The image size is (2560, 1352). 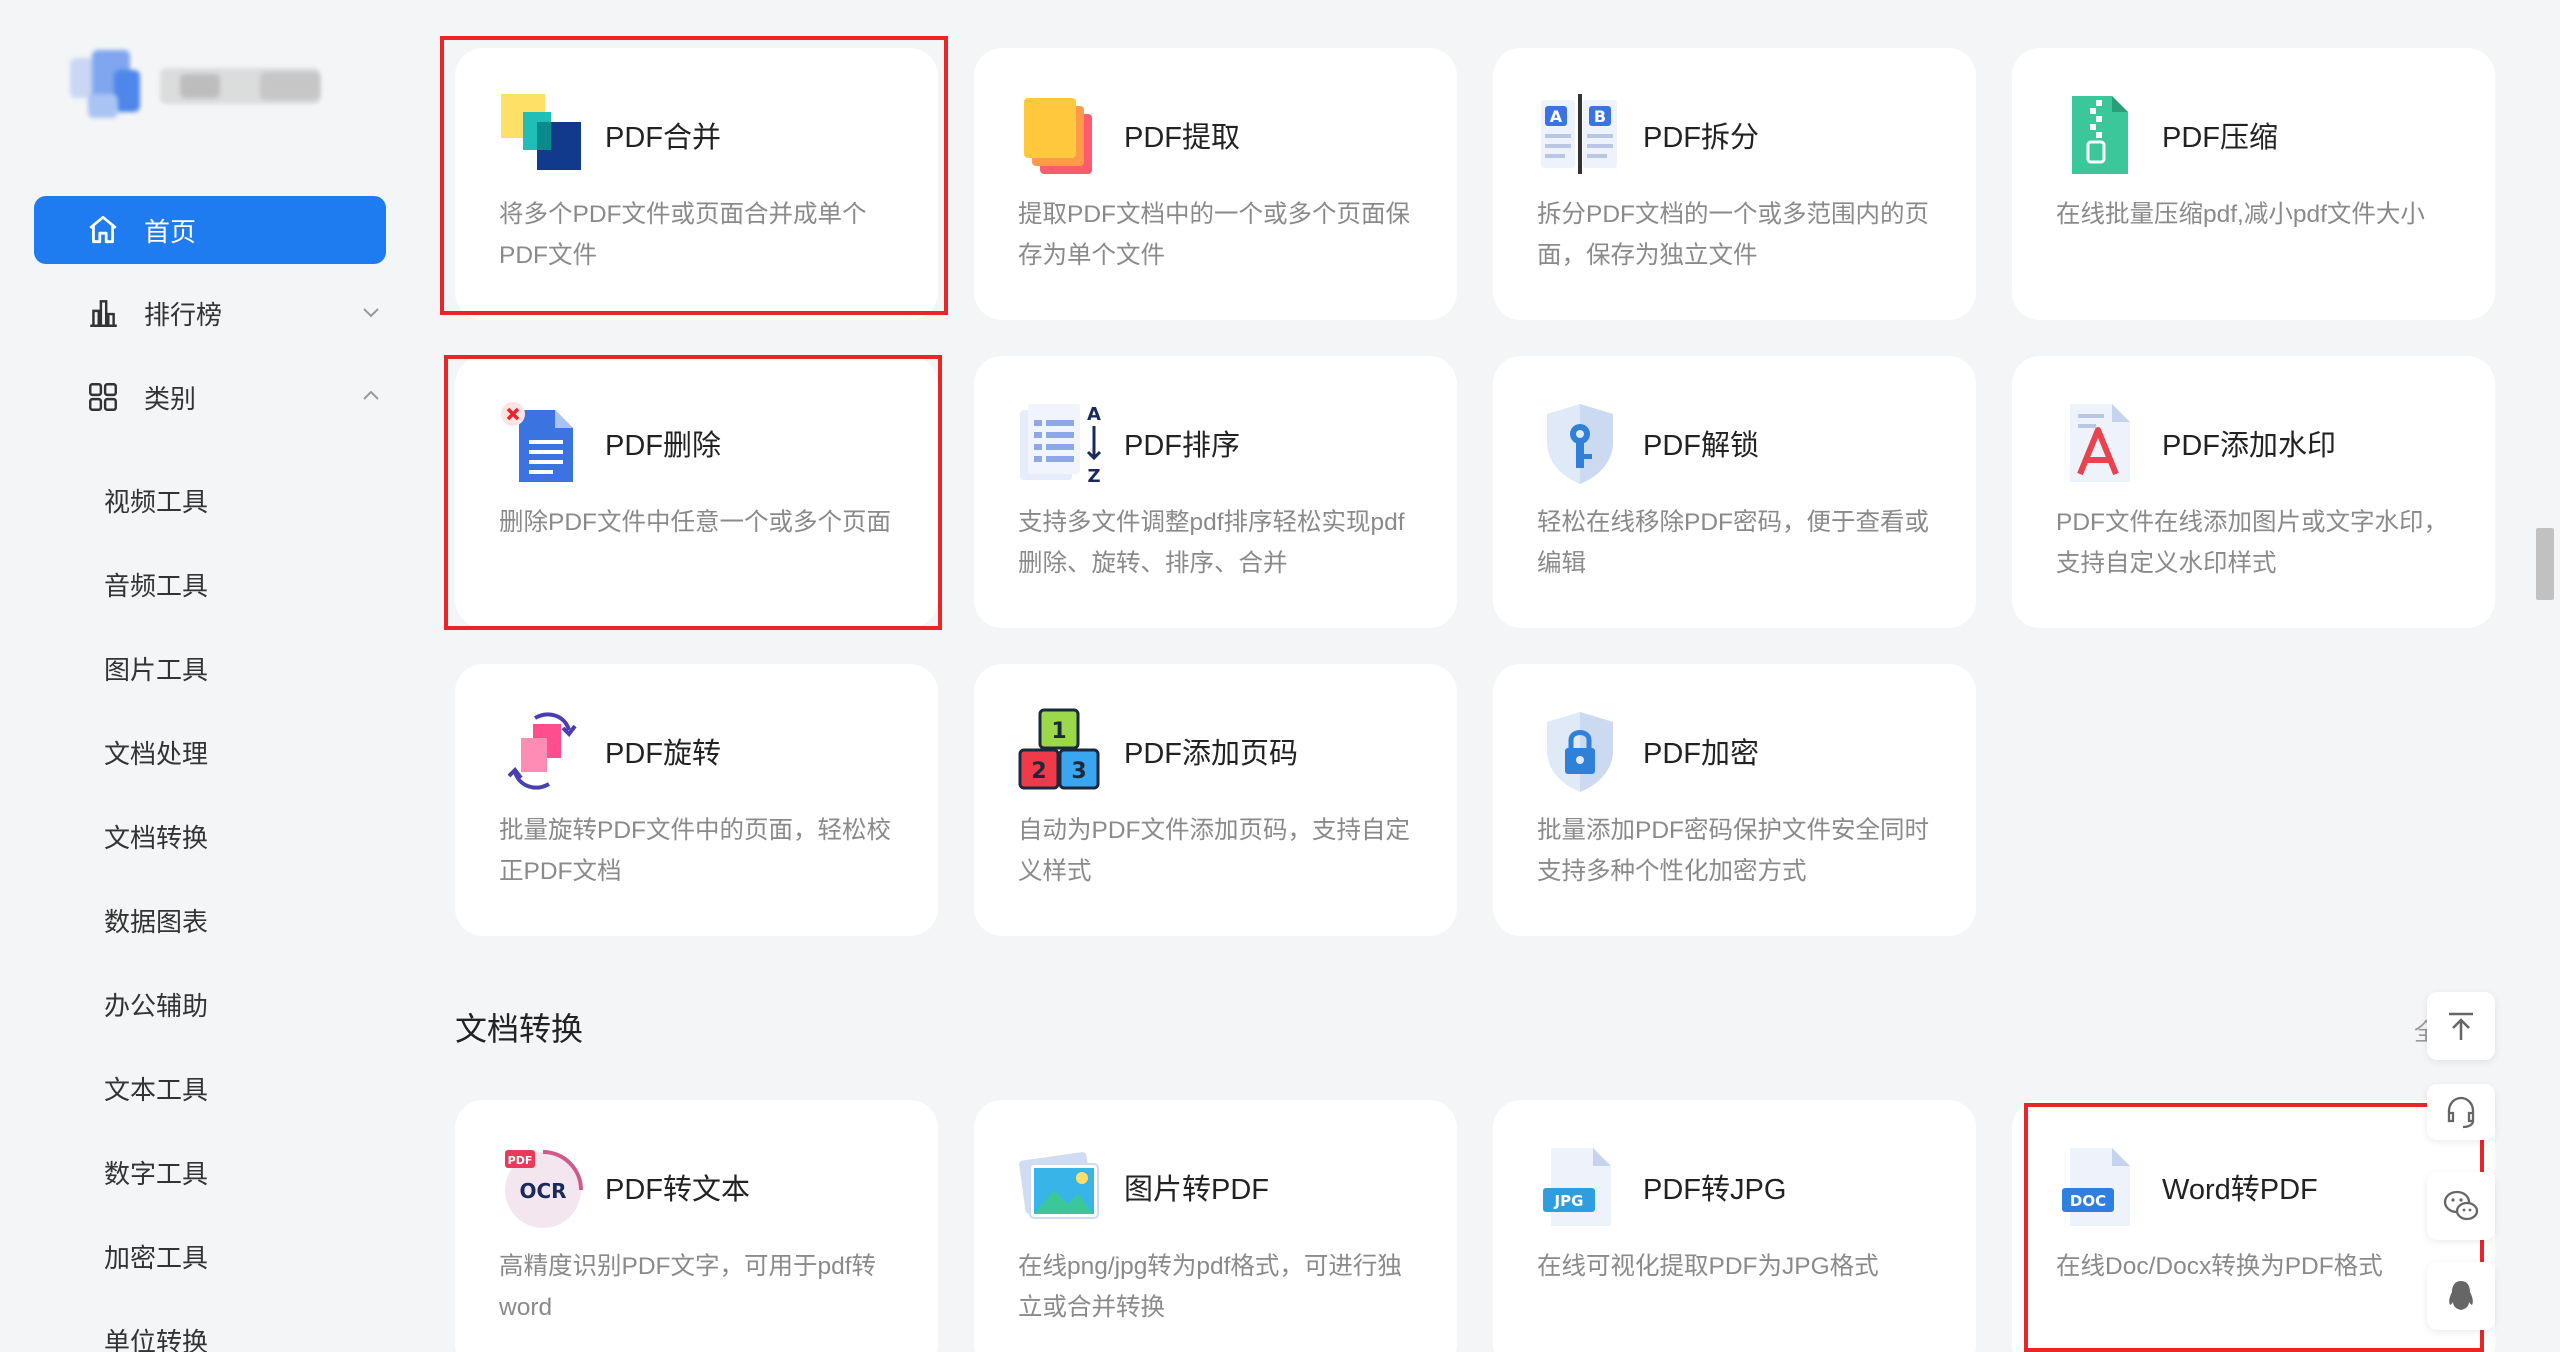 I want to click on tool-title: PDF加密, so click(x=1701, y=754).